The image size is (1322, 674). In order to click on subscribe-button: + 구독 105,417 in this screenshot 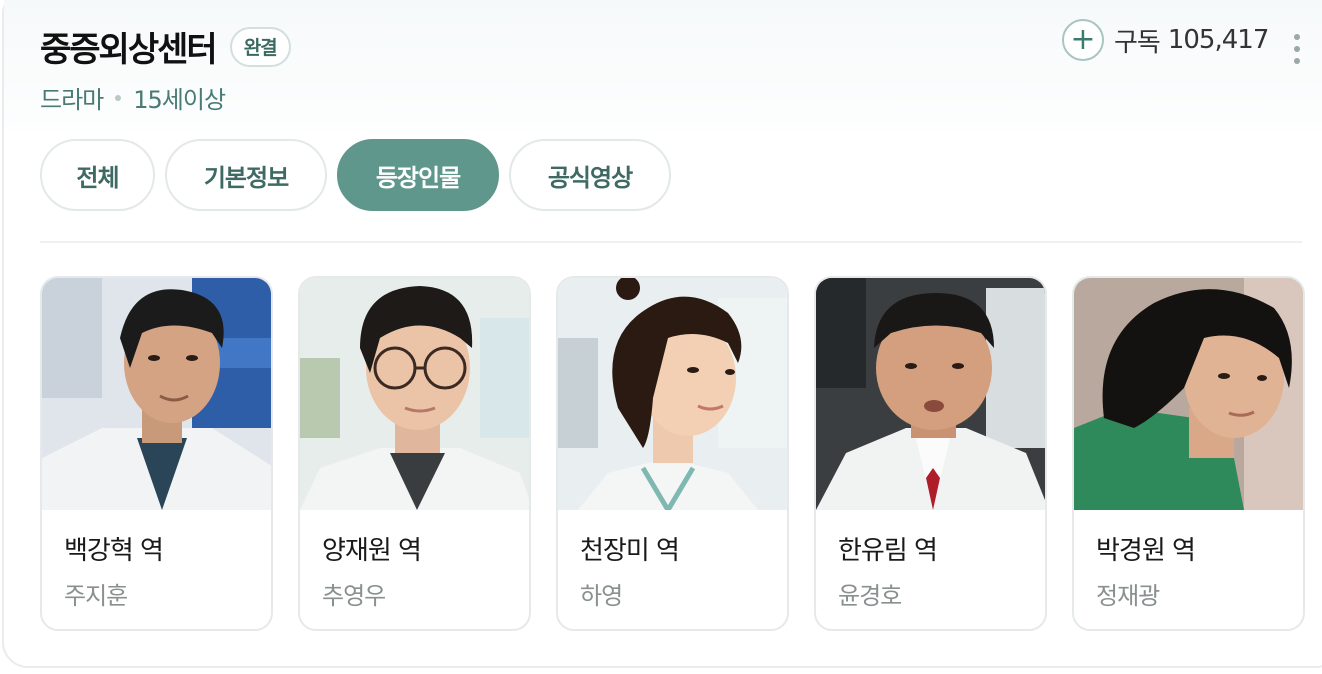, I will do `click(1166, 40)`.